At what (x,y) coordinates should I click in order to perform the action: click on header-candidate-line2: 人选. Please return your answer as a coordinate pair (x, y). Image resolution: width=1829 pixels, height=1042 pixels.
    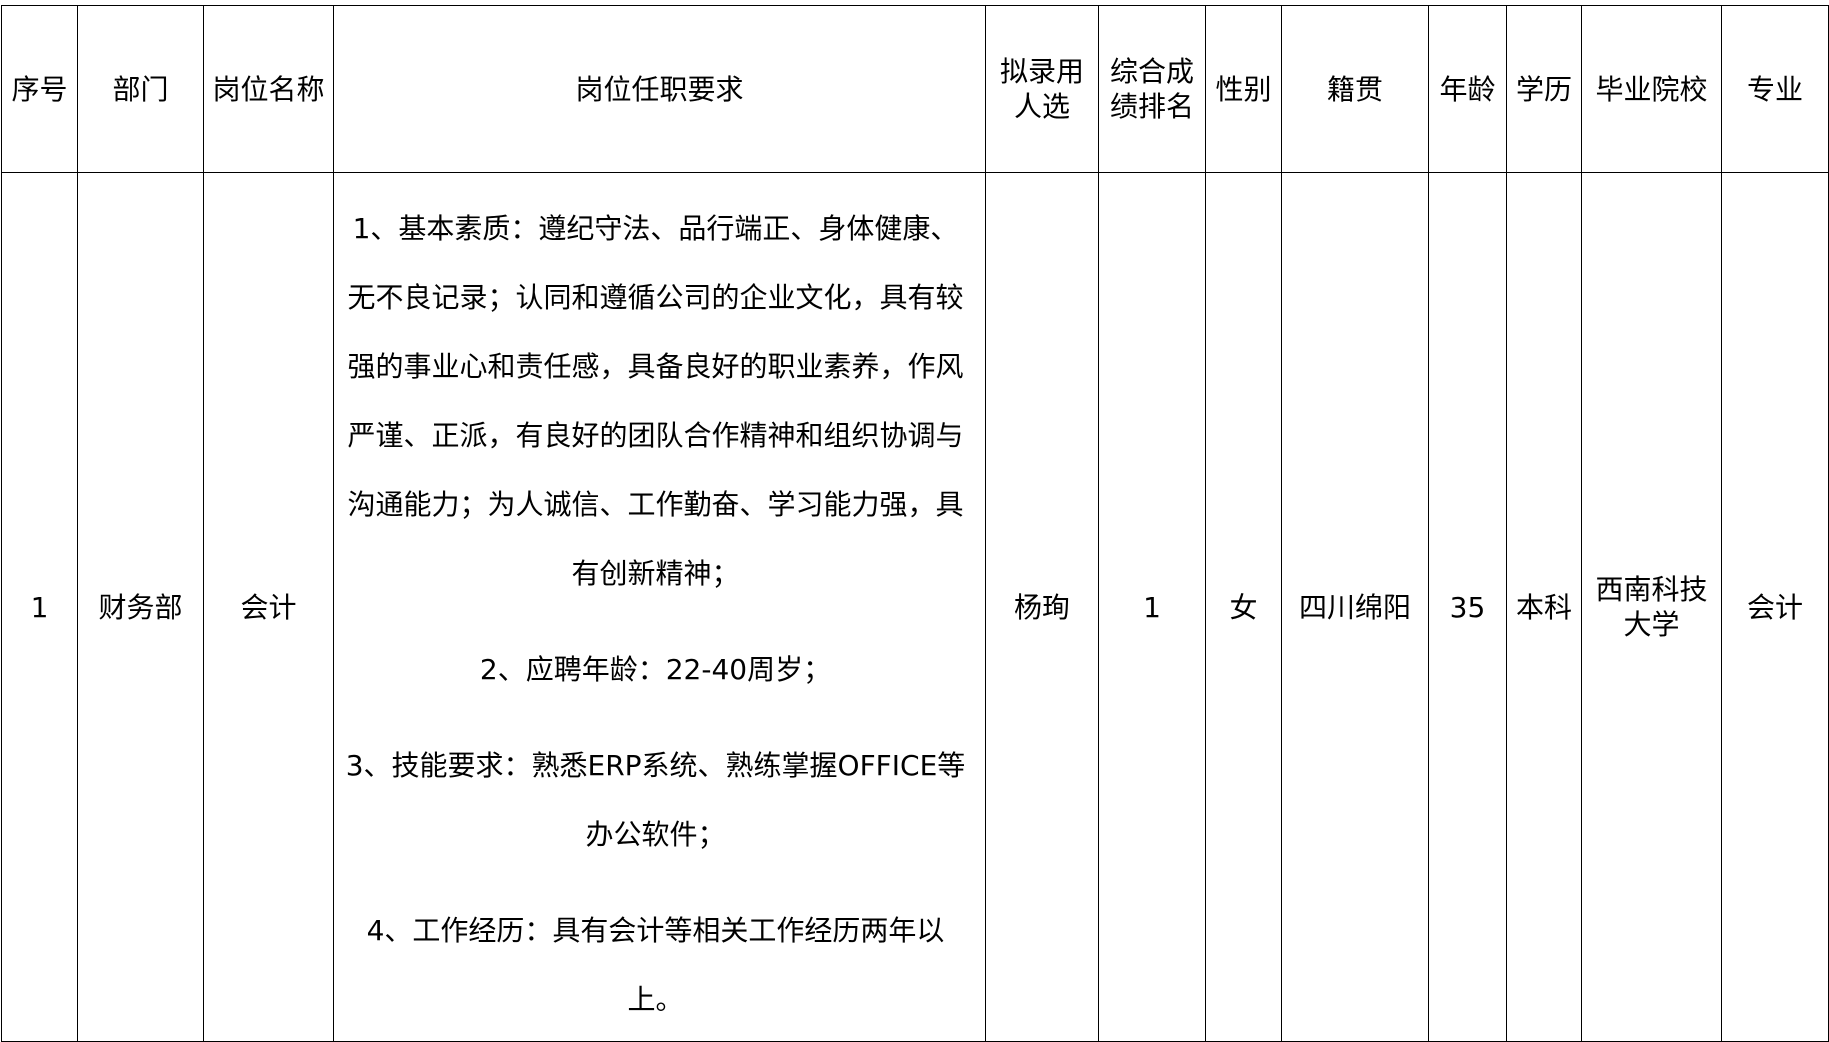
    Looking at the image, I should click on (1041, 106).